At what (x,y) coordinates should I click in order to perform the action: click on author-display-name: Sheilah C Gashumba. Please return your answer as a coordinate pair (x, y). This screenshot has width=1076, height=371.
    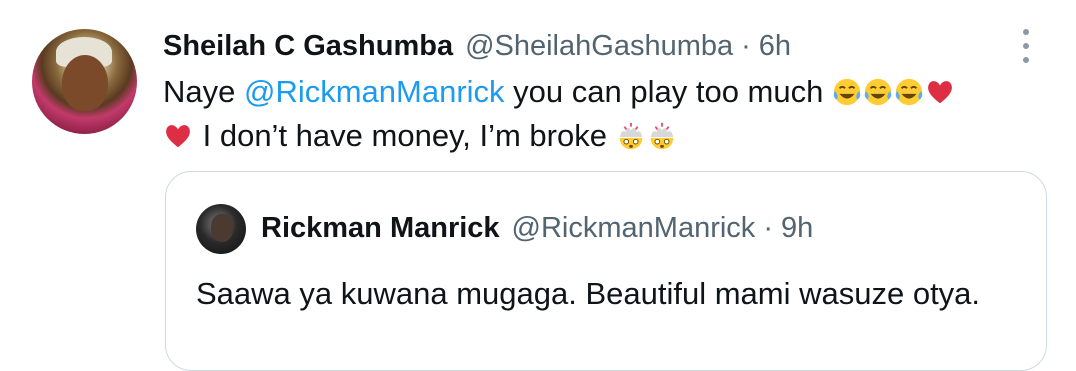
    Looking at the image, I should click on (308, 46).